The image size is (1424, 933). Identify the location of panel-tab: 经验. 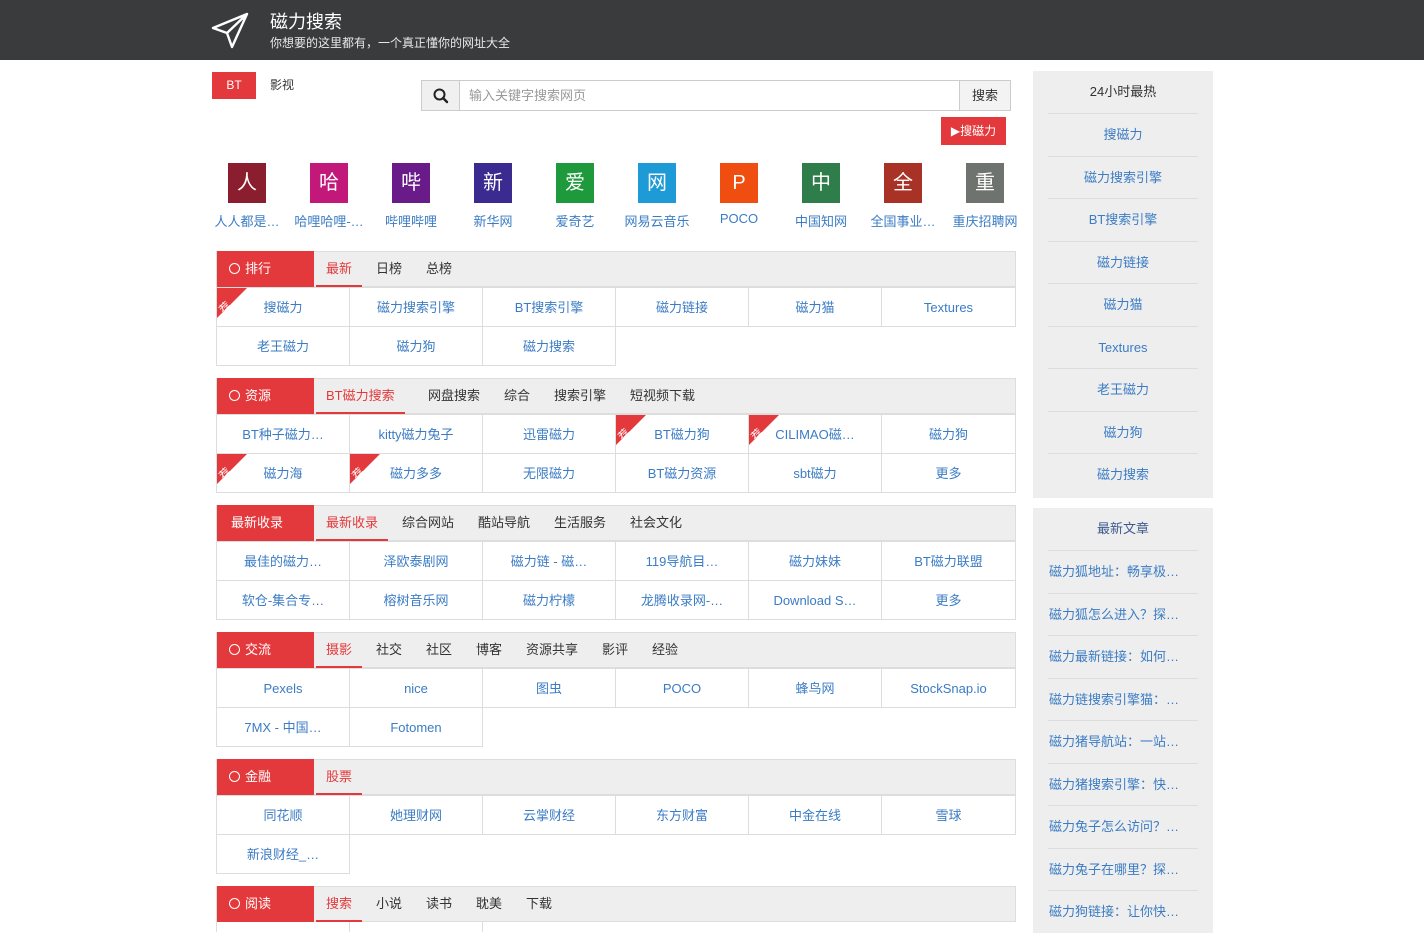
(665, 650).